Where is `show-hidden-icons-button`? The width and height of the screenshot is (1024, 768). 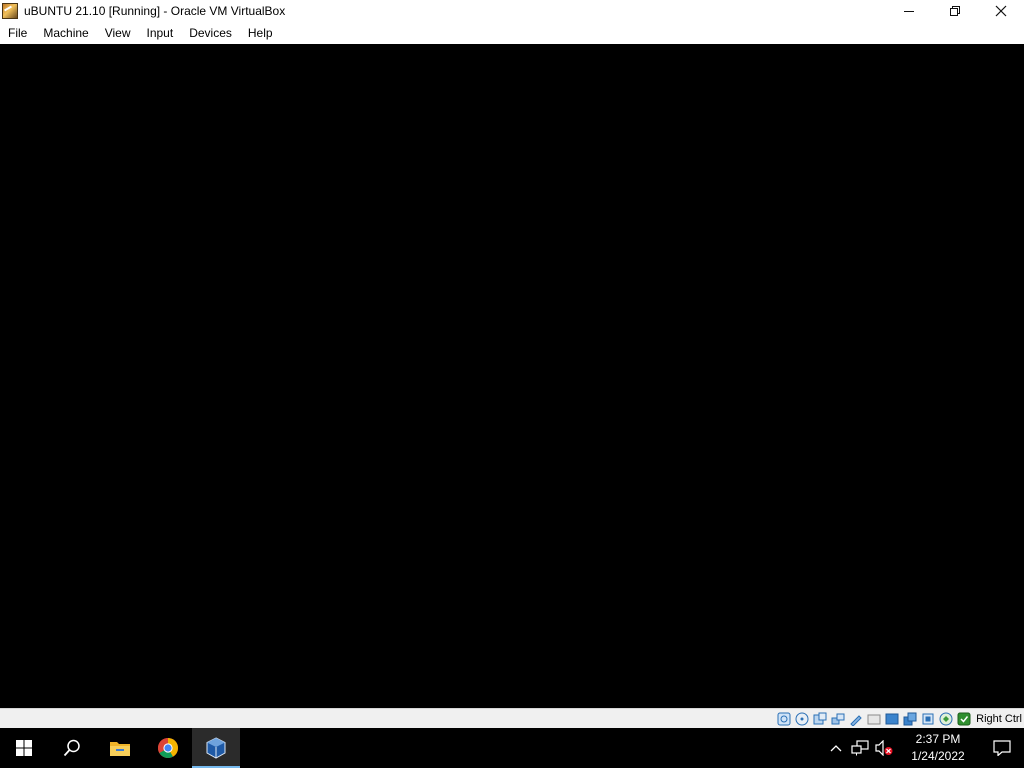 show-hidden-icons-button is located at coordinates (836, 748).